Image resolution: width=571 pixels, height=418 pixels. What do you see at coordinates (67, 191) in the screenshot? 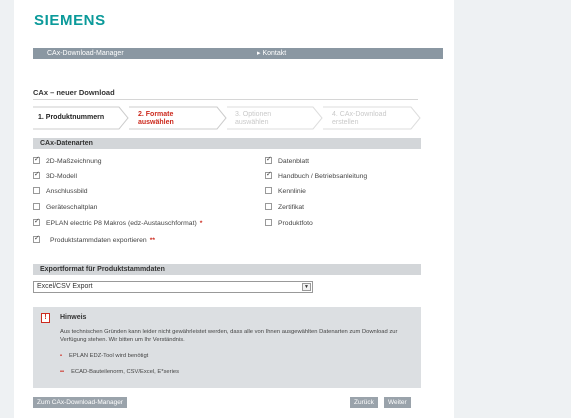
I see `checkbox-label: Anschlussbild` at bounding box center [67, 191].